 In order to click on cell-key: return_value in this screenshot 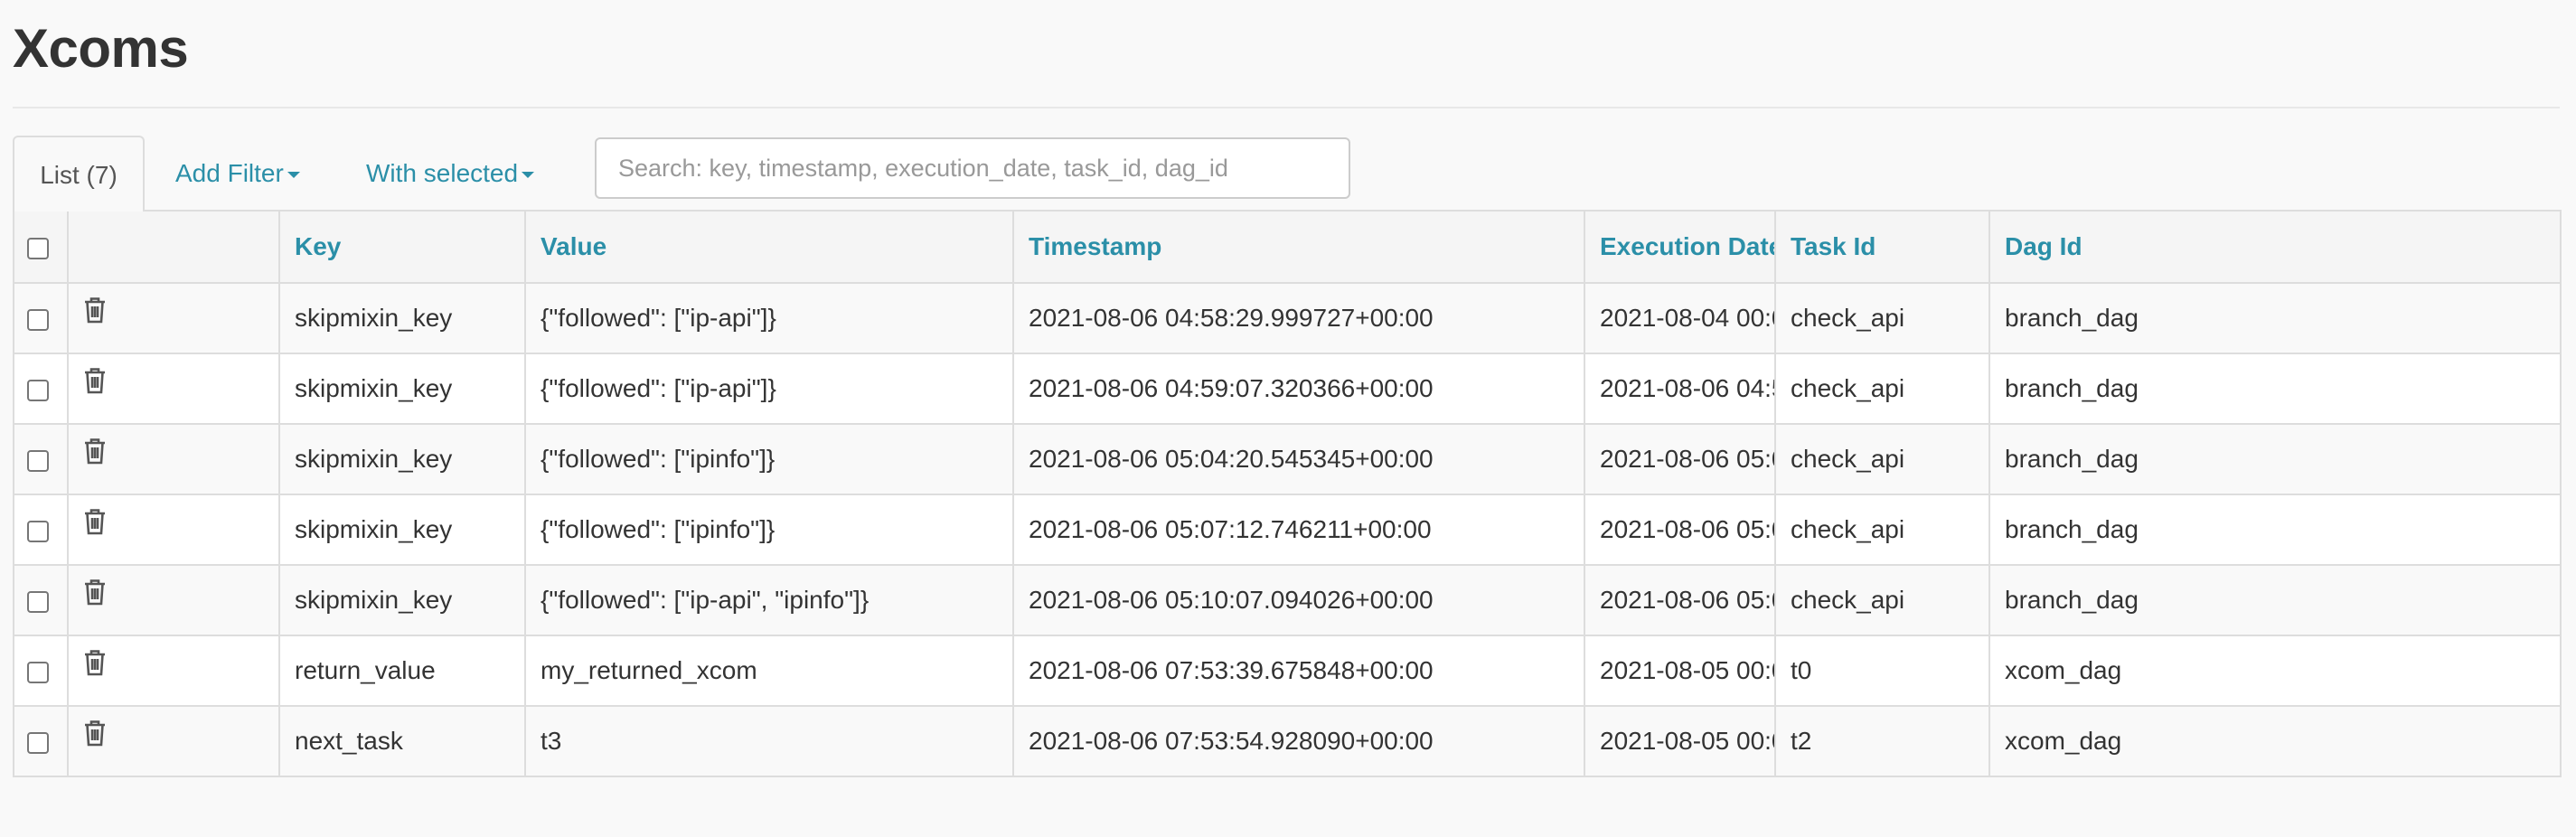, I will do `click(402, 671)`.